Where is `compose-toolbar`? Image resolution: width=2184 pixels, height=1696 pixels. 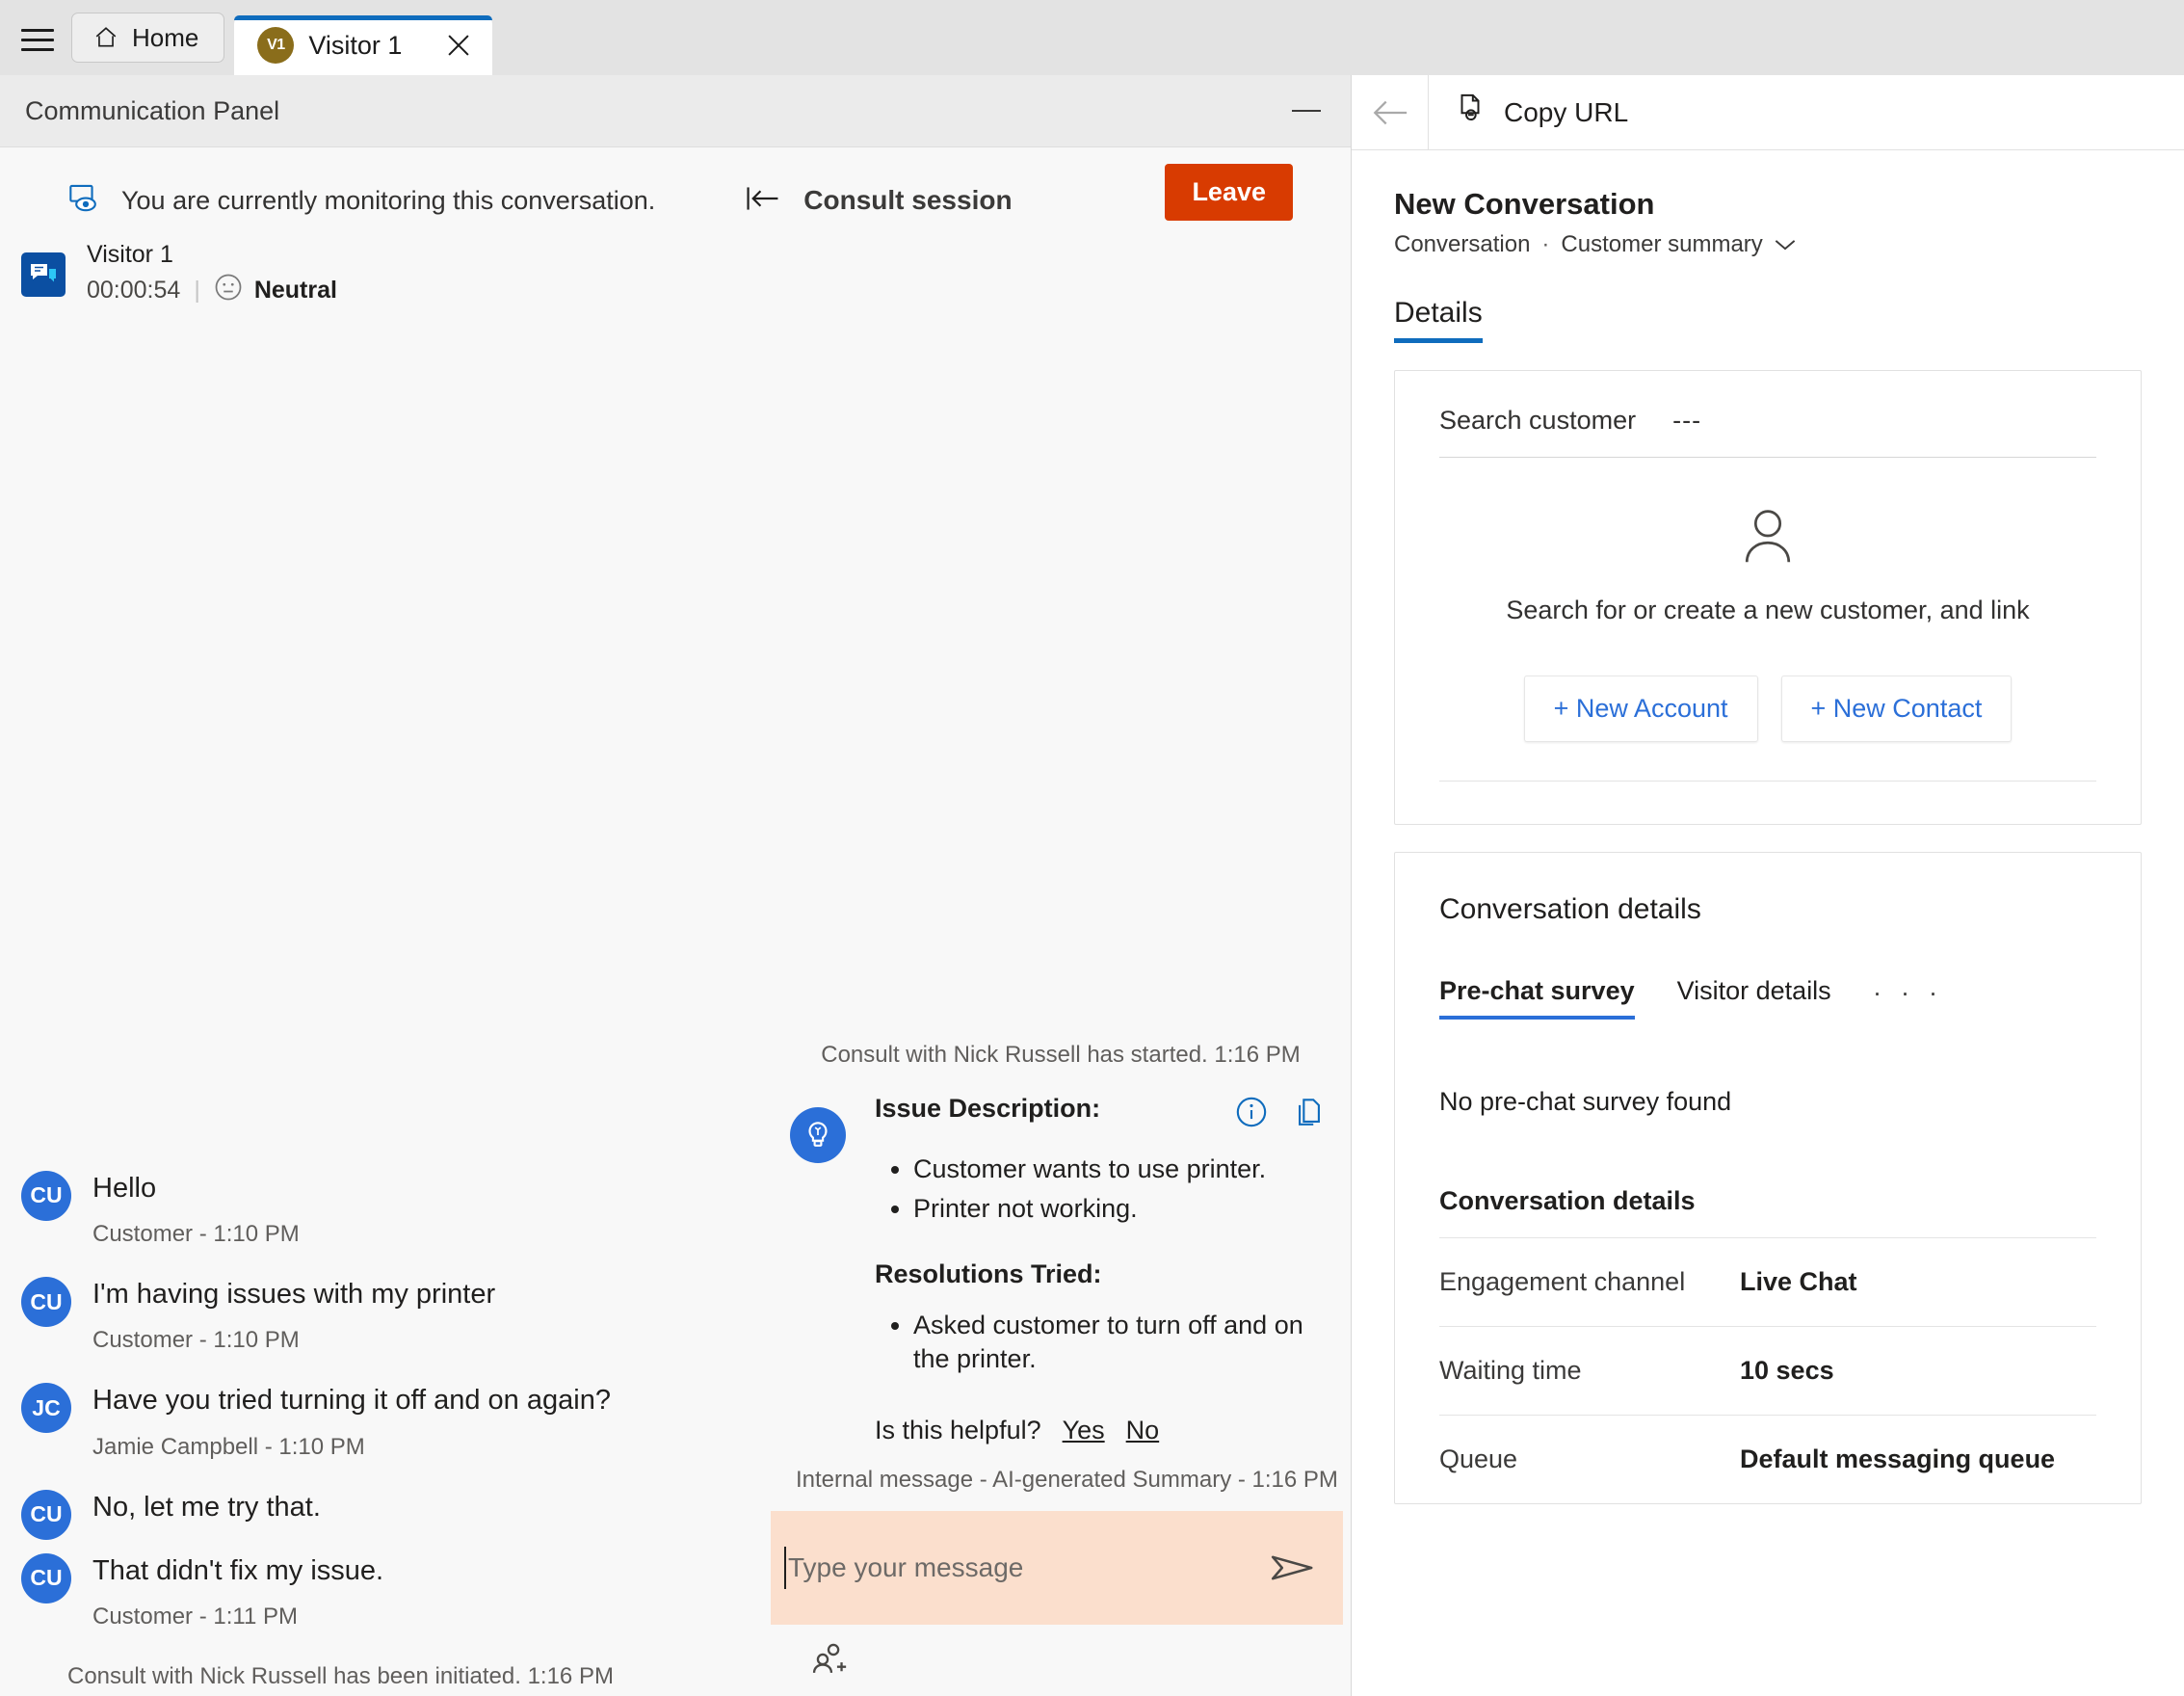
compose-toolbar is located at coordinates (1061, 1660).